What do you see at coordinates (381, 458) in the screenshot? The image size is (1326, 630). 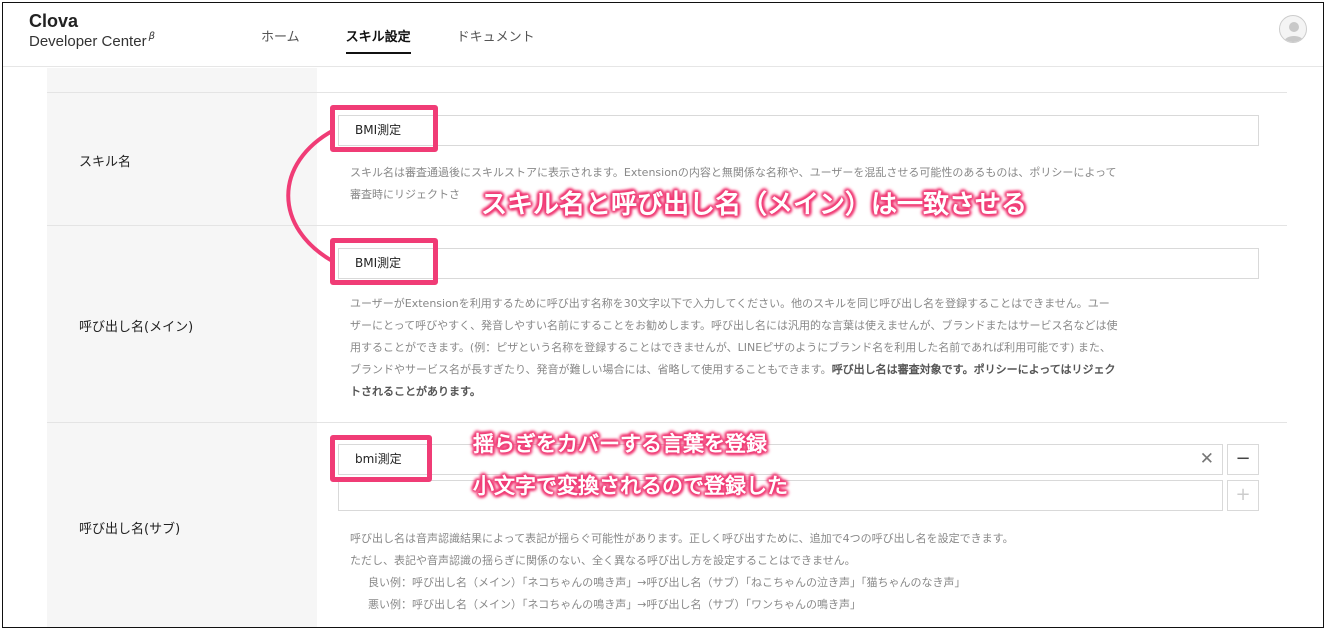 I see `highlight-invocation-sub` at bounding box center [381, 458].